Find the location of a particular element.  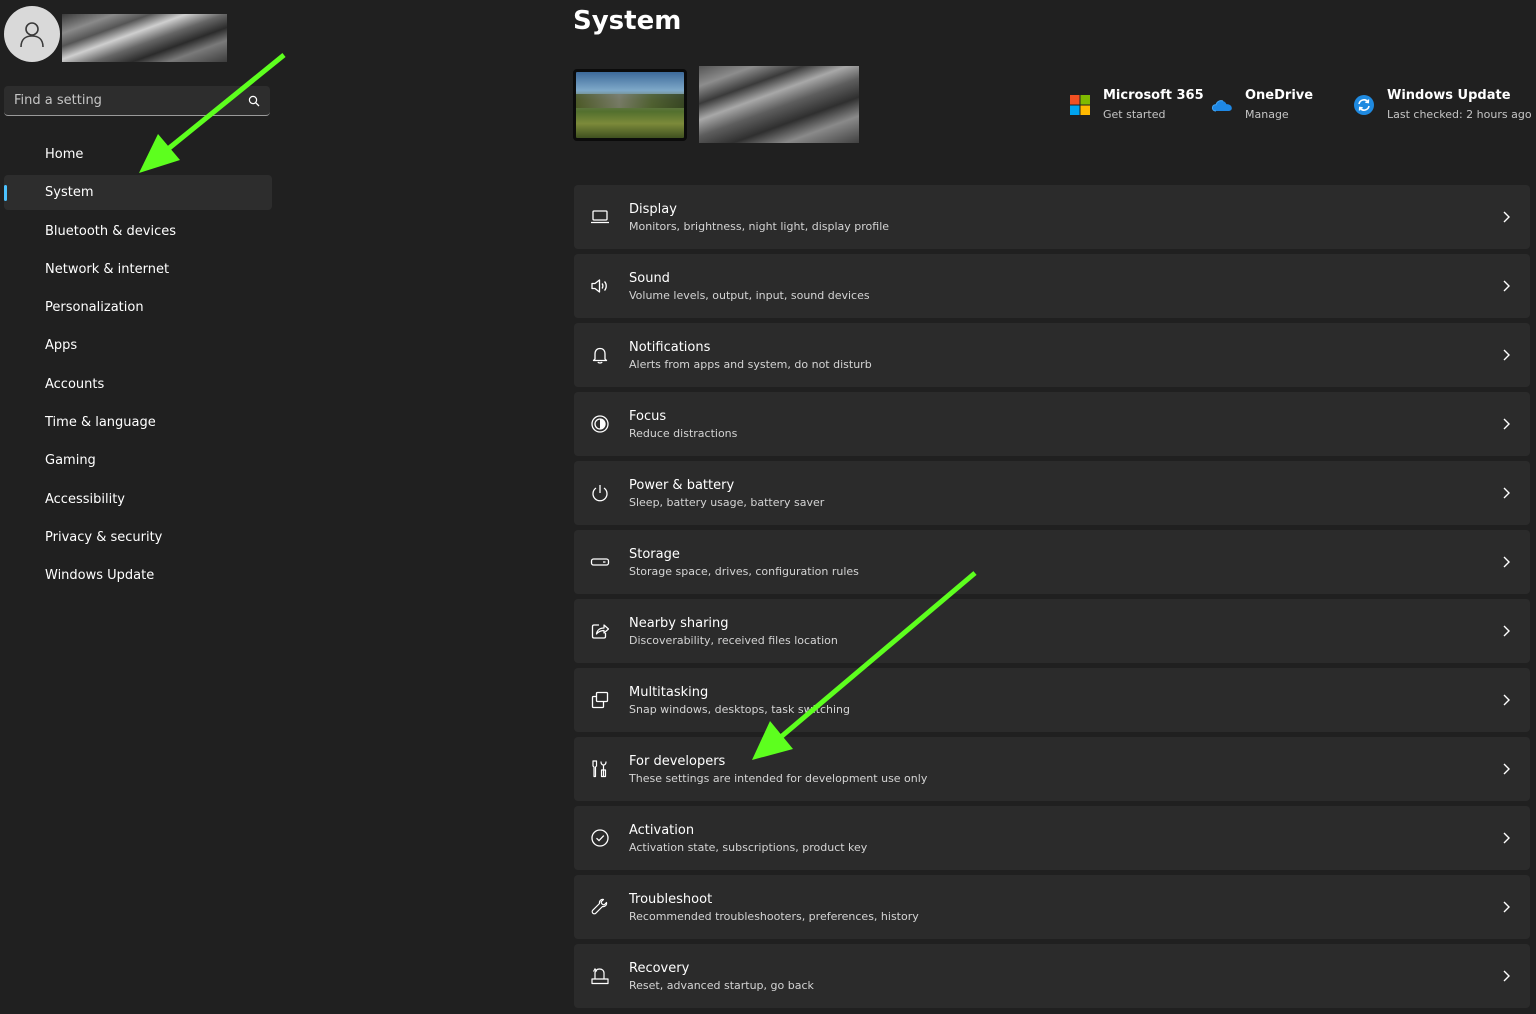

sidebar-item-privacy-security: Privacy & security is located at coordinates (138, 537).